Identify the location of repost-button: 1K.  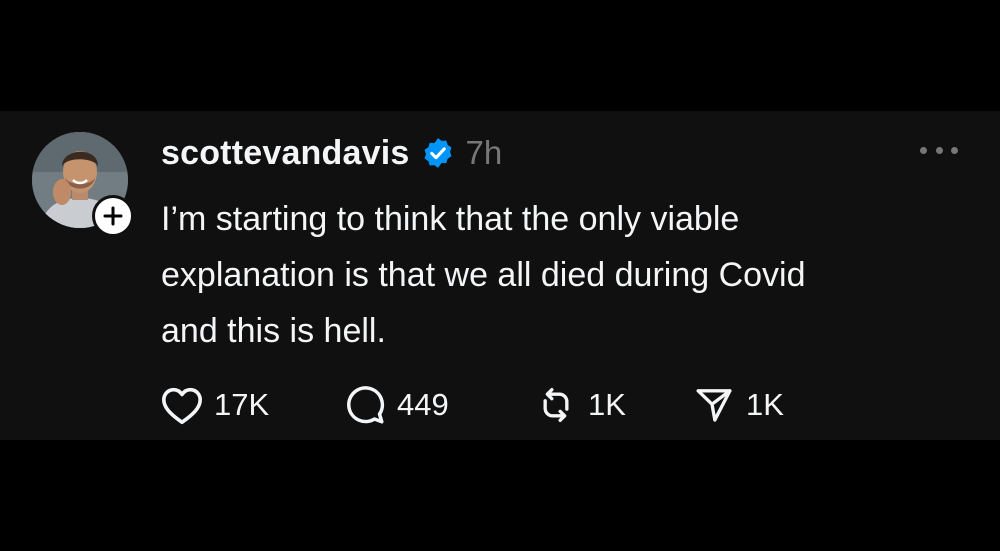
(613, 405).